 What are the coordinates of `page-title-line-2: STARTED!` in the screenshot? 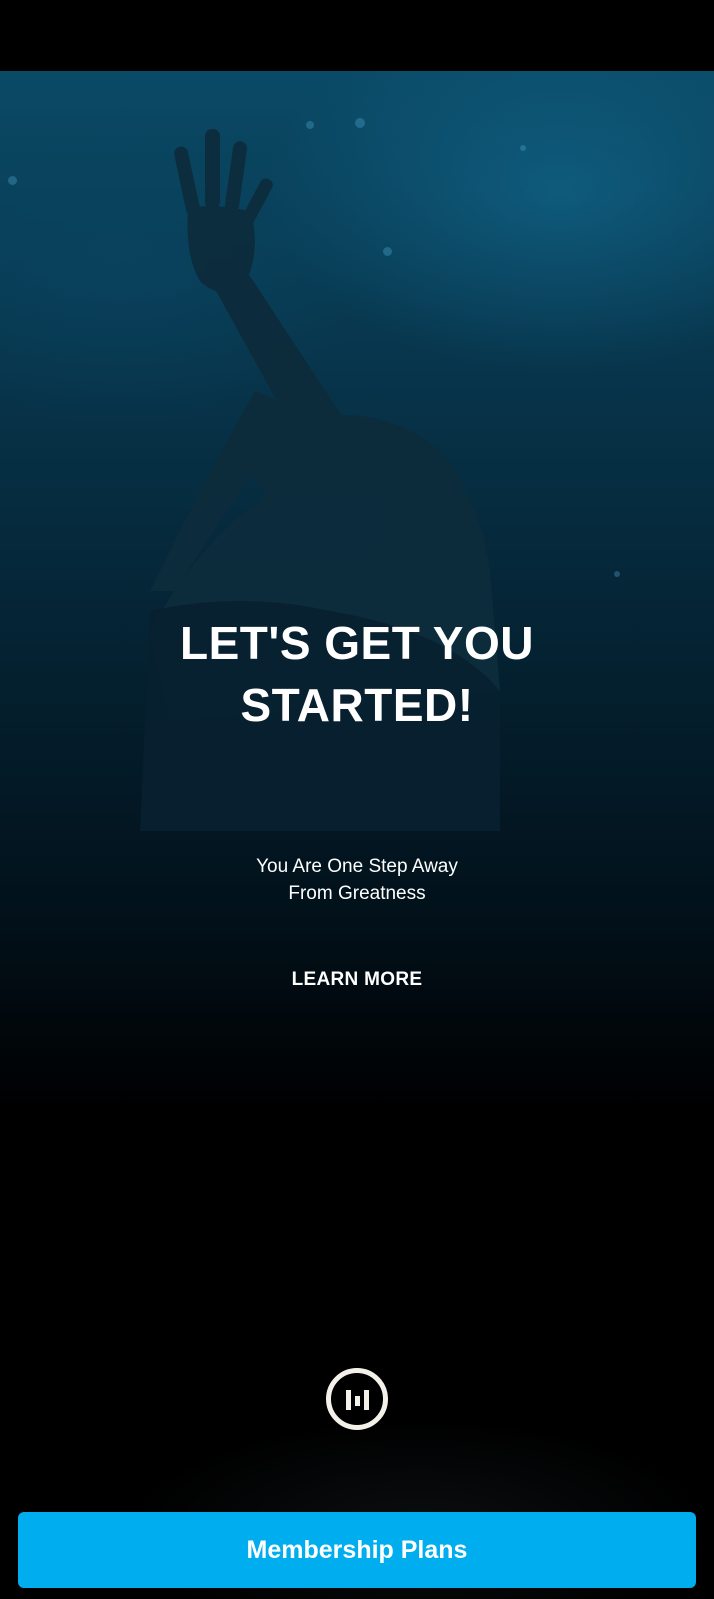 It's located at (357, 705).